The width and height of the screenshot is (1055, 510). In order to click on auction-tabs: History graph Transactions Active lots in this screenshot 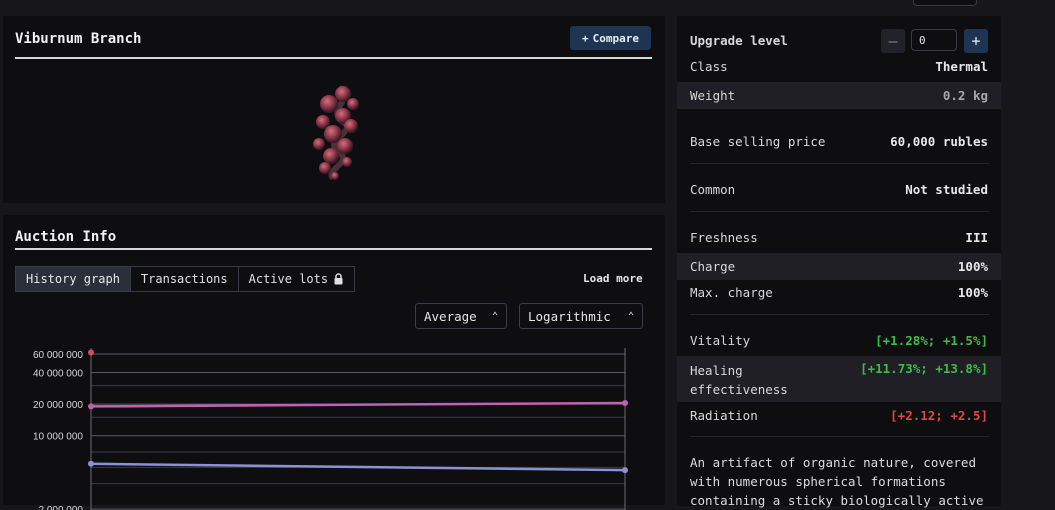, I will do `click(185, 279)`.